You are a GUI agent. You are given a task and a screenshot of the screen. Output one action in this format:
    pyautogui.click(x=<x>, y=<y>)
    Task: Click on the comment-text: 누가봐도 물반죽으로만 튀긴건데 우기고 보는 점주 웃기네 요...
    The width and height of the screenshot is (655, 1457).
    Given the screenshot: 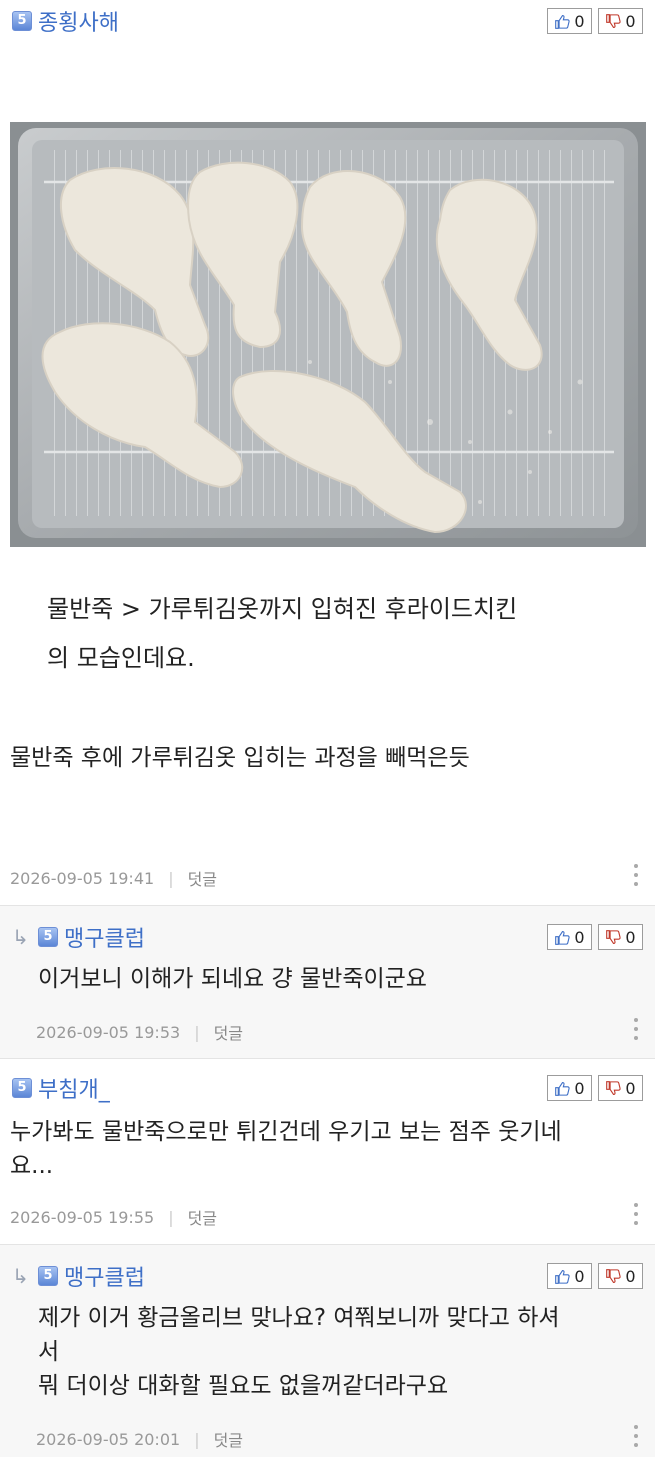 What is the action you would take?
    pyautogui.click(x=286, y=1149)
    